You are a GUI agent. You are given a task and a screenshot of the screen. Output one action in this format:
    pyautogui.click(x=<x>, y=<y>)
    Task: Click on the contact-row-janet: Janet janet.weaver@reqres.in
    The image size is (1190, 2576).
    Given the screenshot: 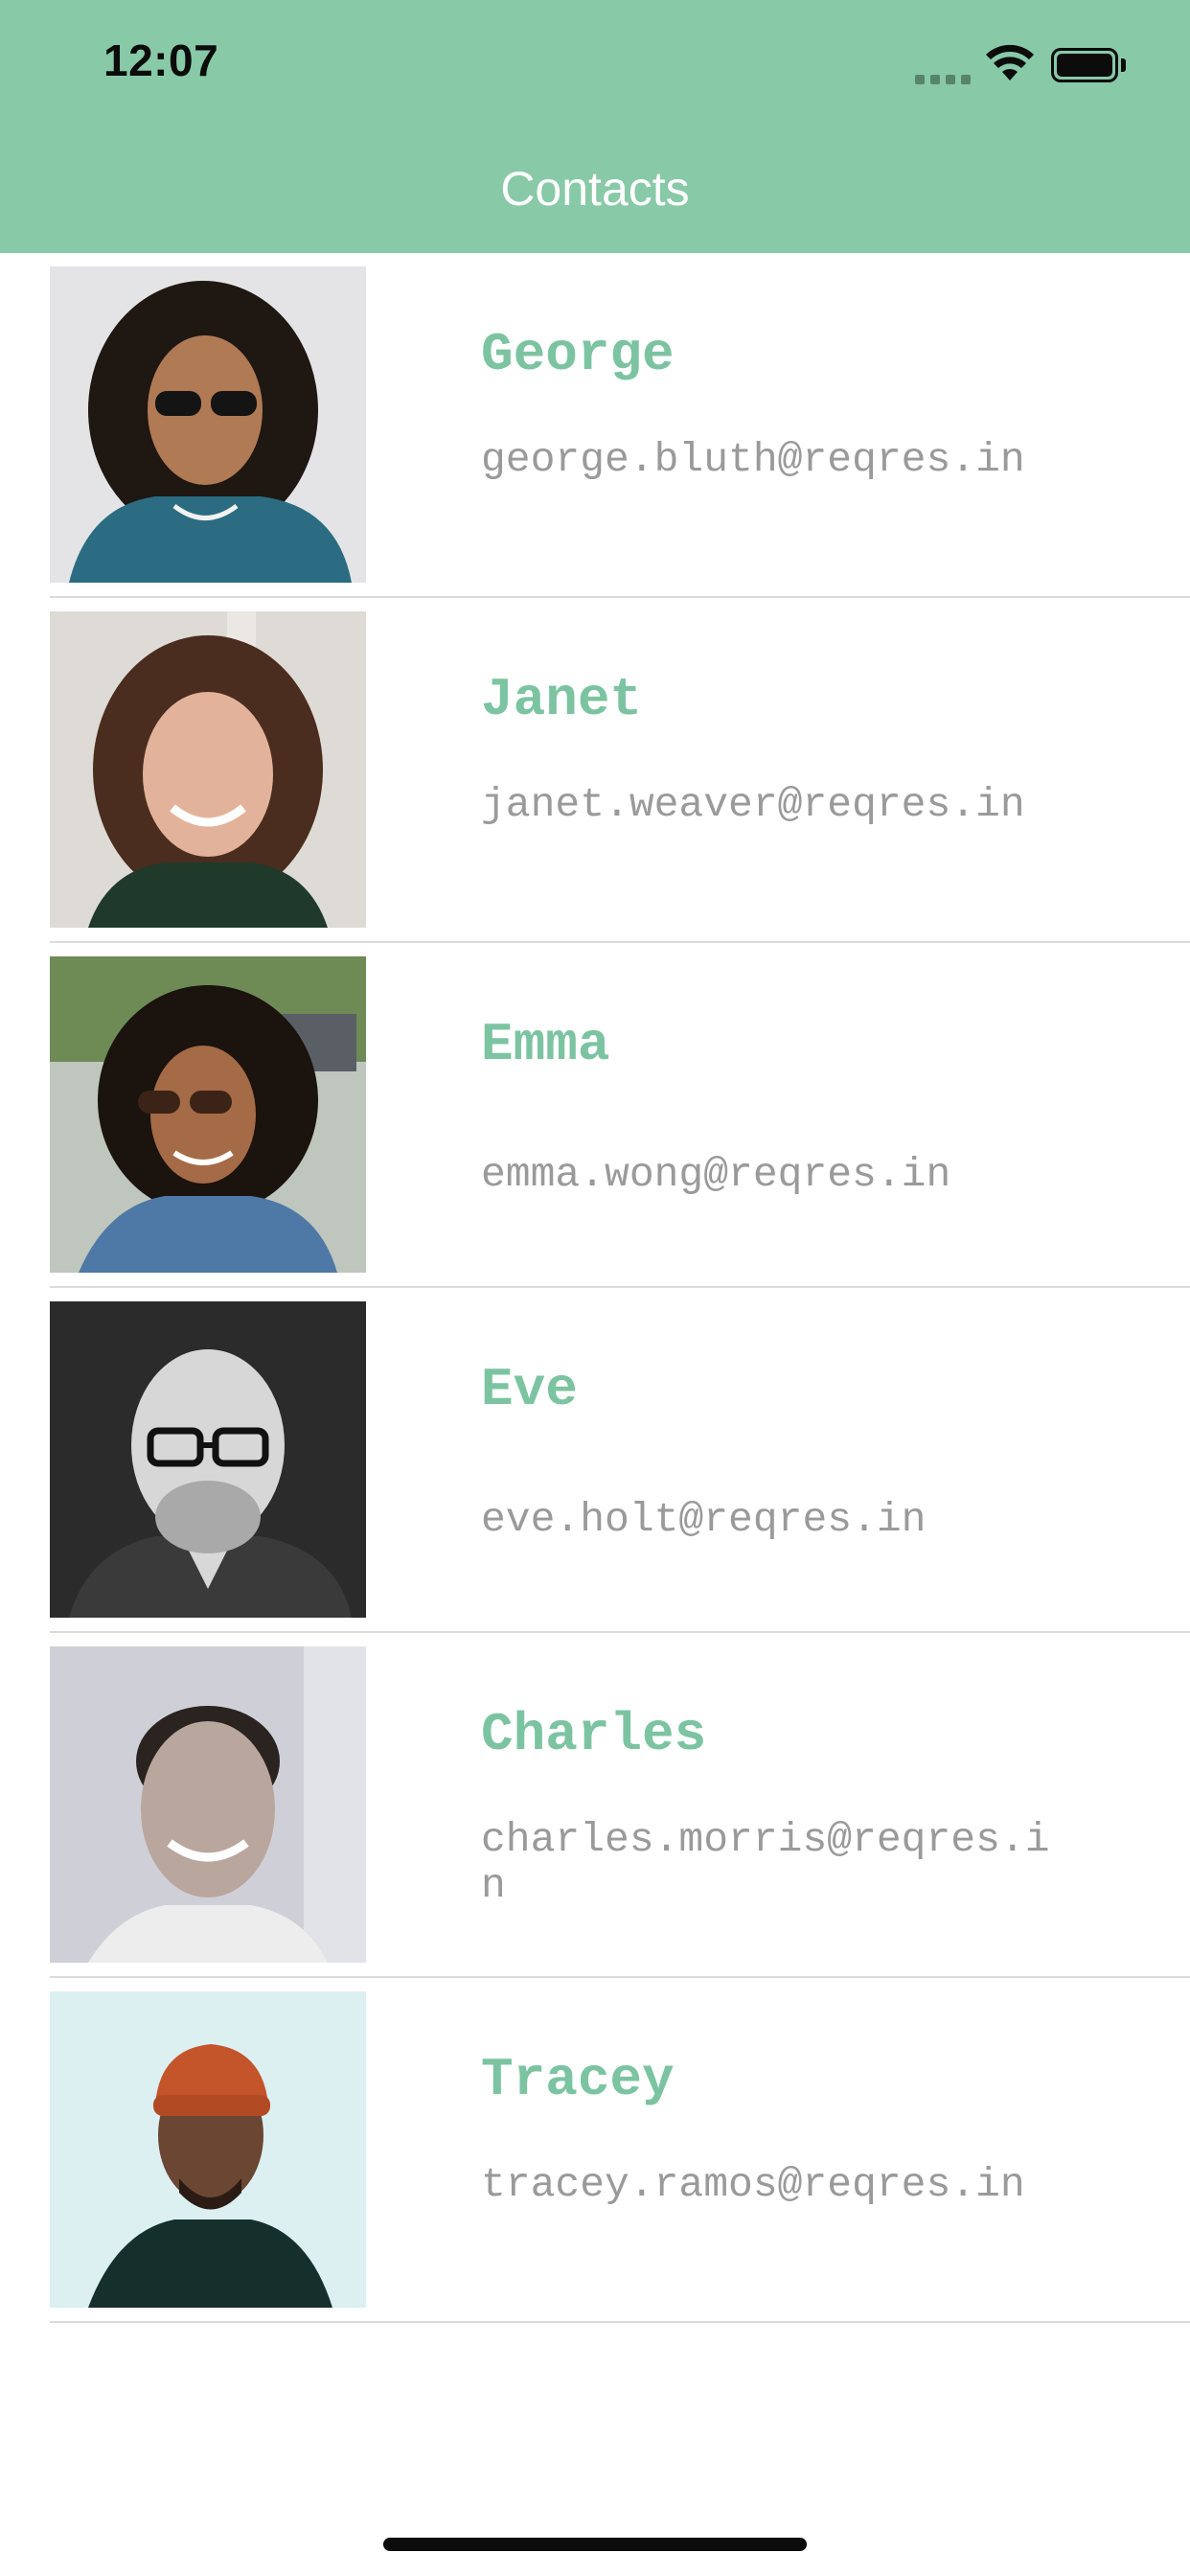 What is the action you would take?
    pyautogui.click(x=595, y=770)
    